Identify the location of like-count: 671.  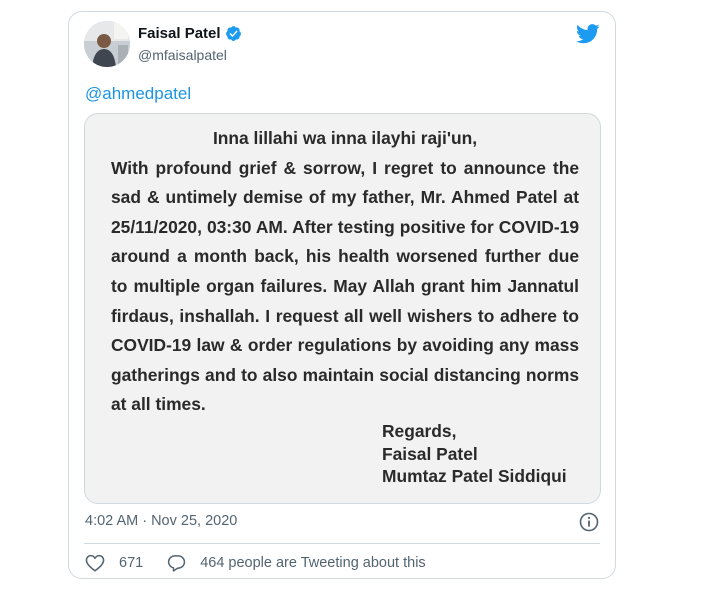
(131, 563).